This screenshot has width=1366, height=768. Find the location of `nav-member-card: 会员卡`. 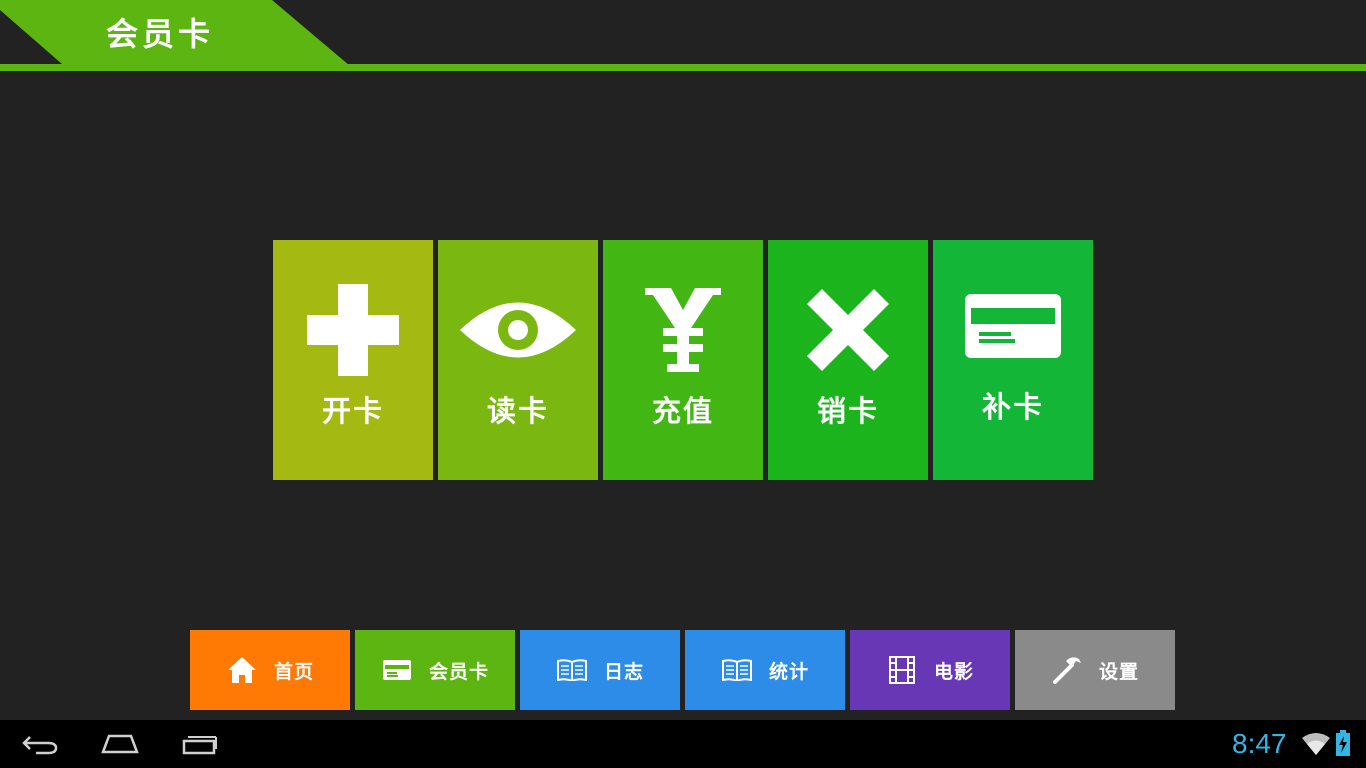

nav-member-card: 会员卡 is located at coordinates (435, 670).